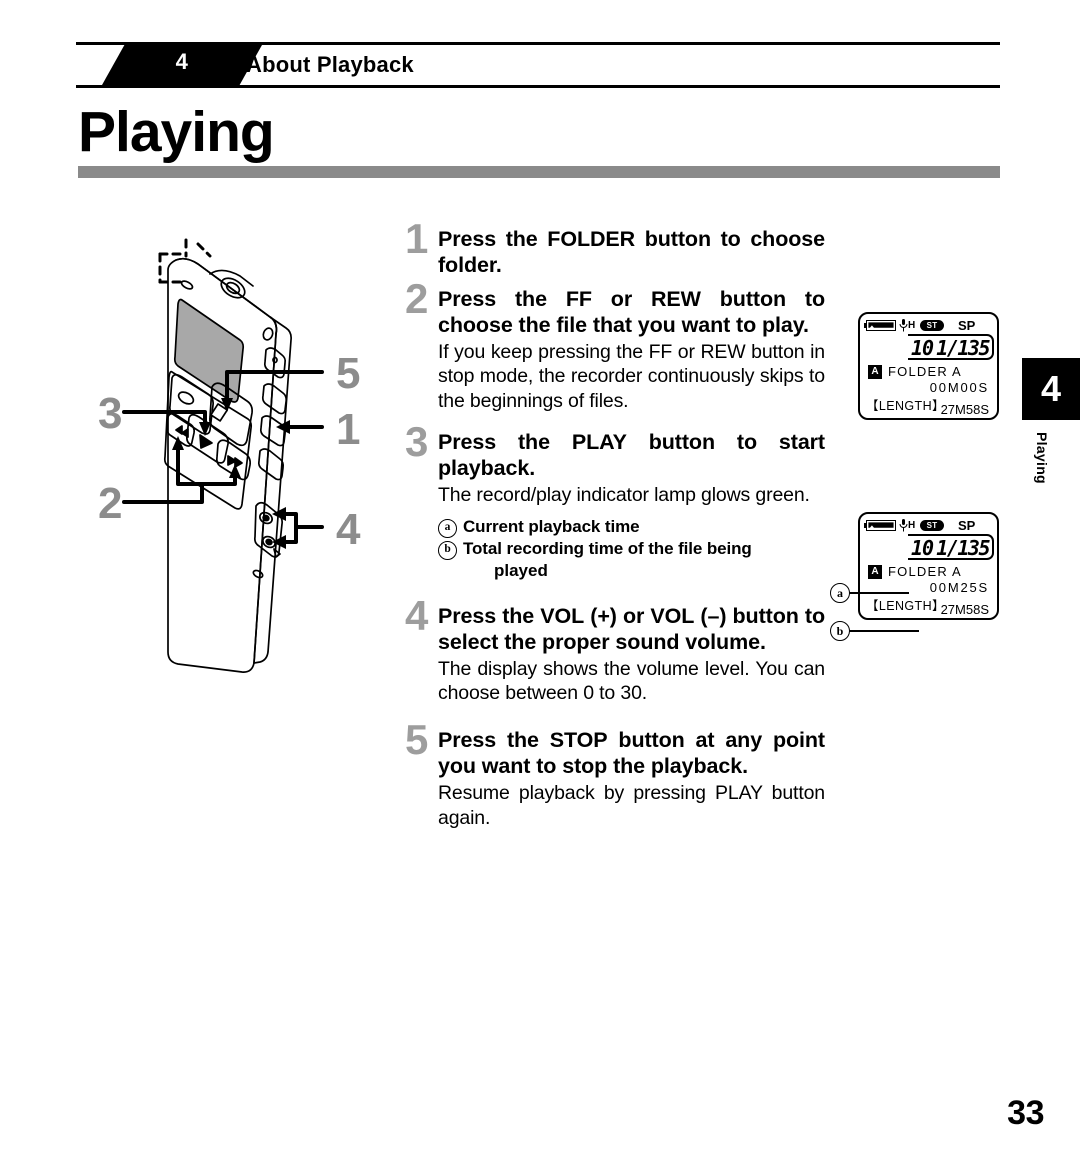 This screenshot has width=1080, height=1156. What do you see at coordinates (963, 348) in the screenshot?
I see `lcd1-file-of-total: 1/135` at bounding box center [963, 348].